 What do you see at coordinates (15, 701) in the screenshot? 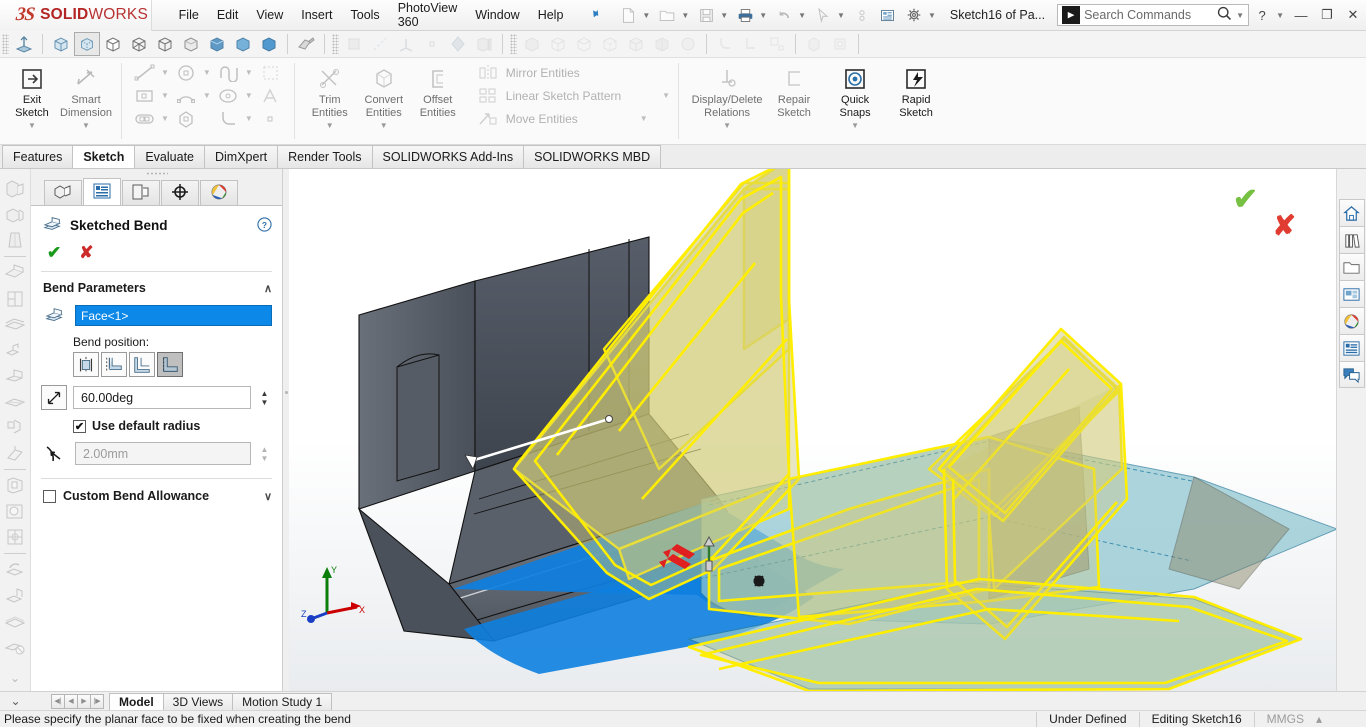
I see `collapse-toolbar-icon: ⌄` at bounding box center [15, 701].